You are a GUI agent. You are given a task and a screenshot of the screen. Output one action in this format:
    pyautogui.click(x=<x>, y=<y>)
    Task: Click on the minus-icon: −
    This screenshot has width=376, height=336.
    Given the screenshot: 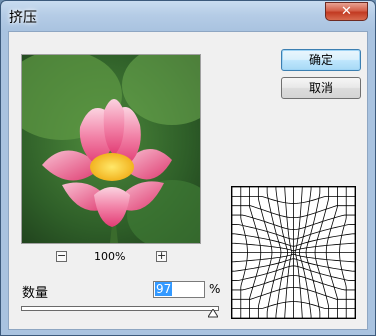 What is the action you would take?
    pyautogui.click(x=62, y=255)
    